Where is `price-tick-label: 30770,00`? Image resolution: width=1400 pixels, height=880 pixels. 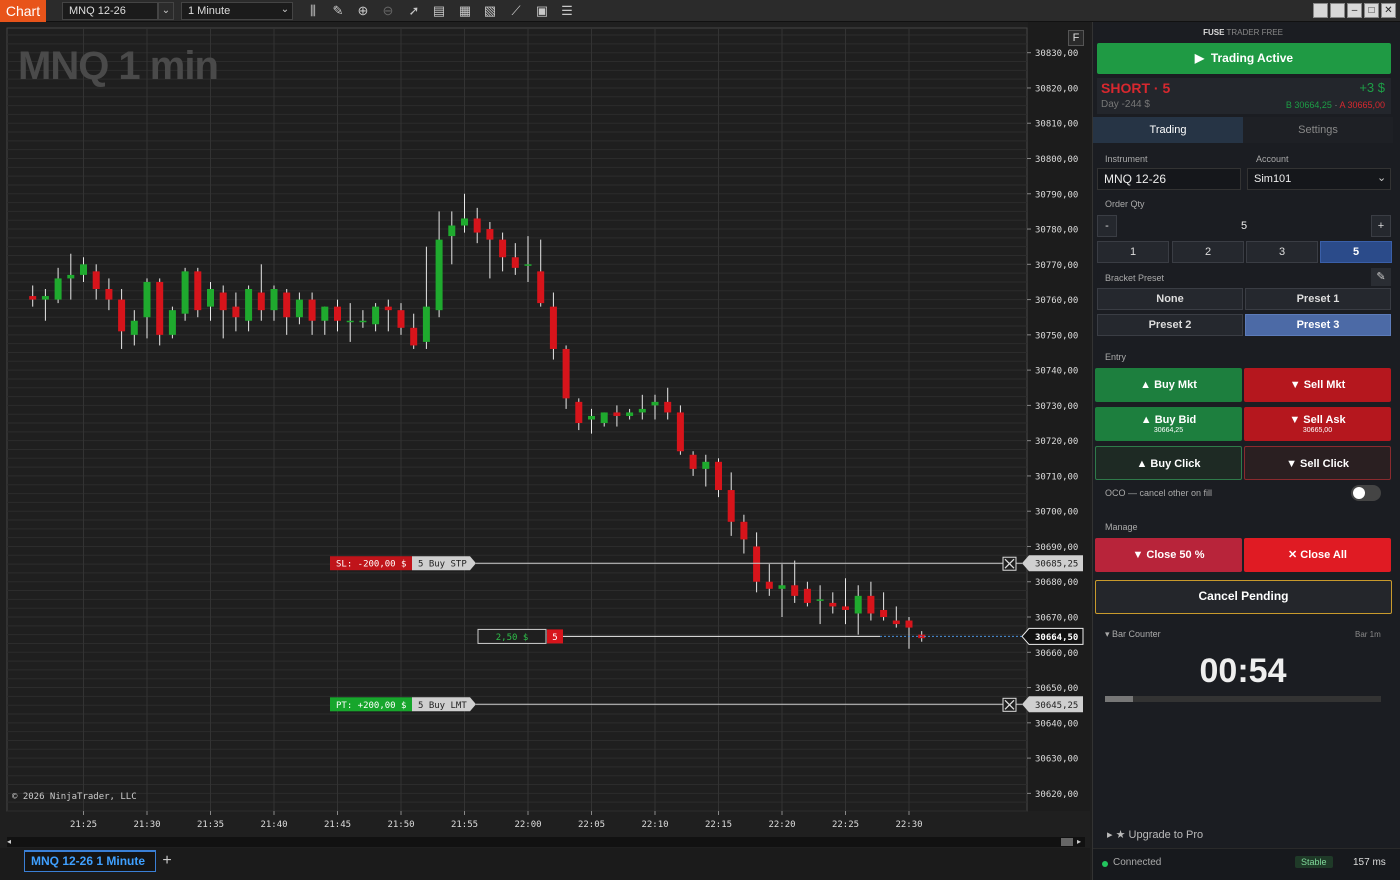 price-tick-label: 30770,00 is located at coordinates (1056, 266).